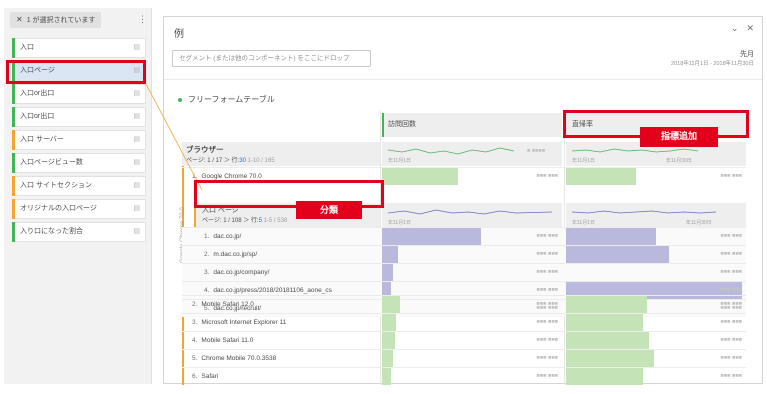  What do you see at coordinates (735, 28) in the screenshot?
I see `chevron-down-icon: ⌄` at bounding box center [735, 28].